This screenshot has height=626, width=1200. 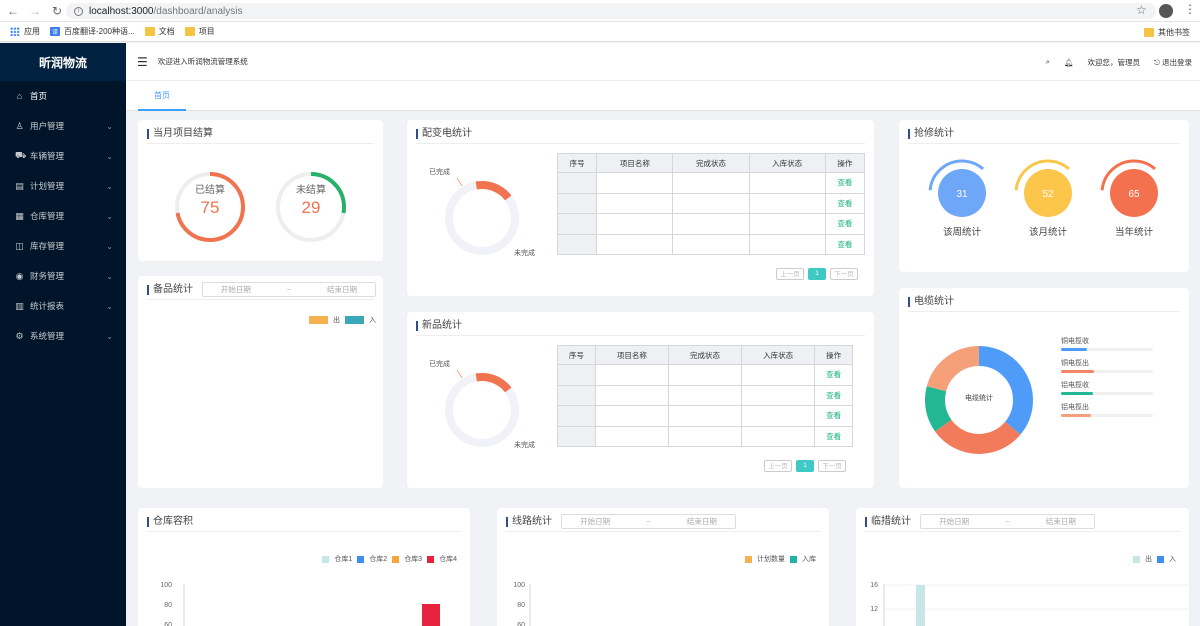 What do you see at coordinates (372, 320) in the screenshot?
I see `legend-in: 入` at bounding box center [372, 320].